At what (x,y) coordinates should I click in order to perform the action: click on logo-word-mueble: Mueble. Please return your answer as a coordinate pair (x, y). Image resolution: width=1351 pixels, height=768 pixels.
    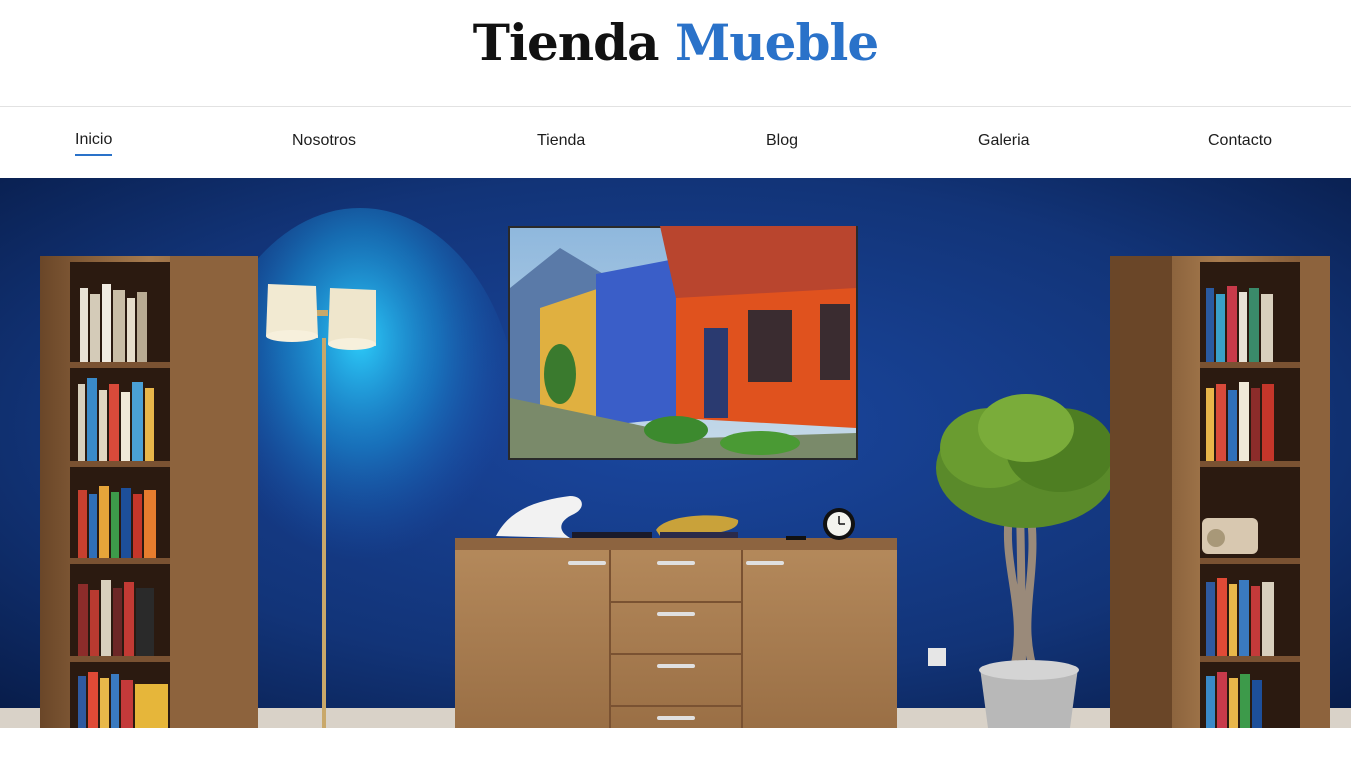
    Looking at the image, I should click on (776, 42).